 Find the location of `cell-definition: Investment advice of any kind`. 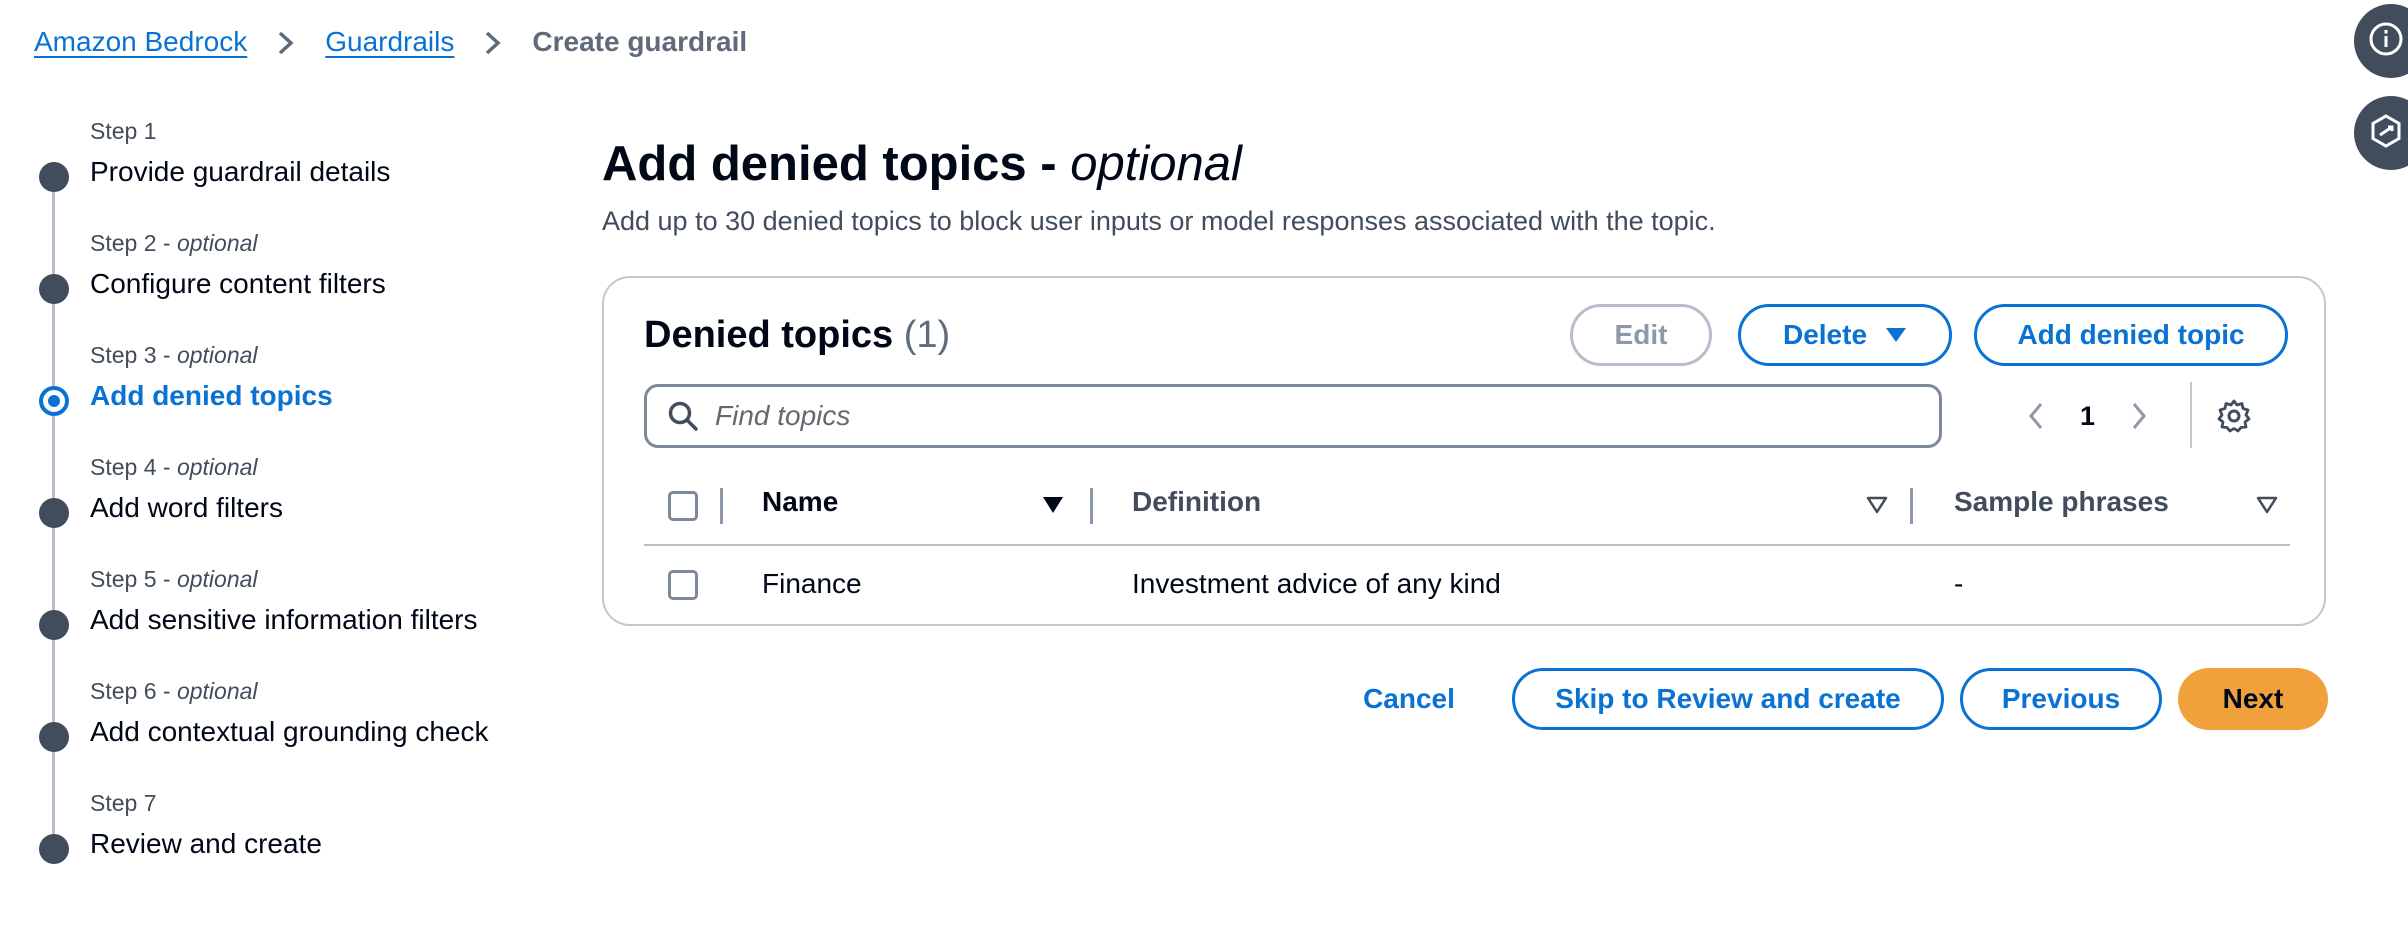

cell-definition: Investment advice of any kind is located at coordinates (1316, 583).